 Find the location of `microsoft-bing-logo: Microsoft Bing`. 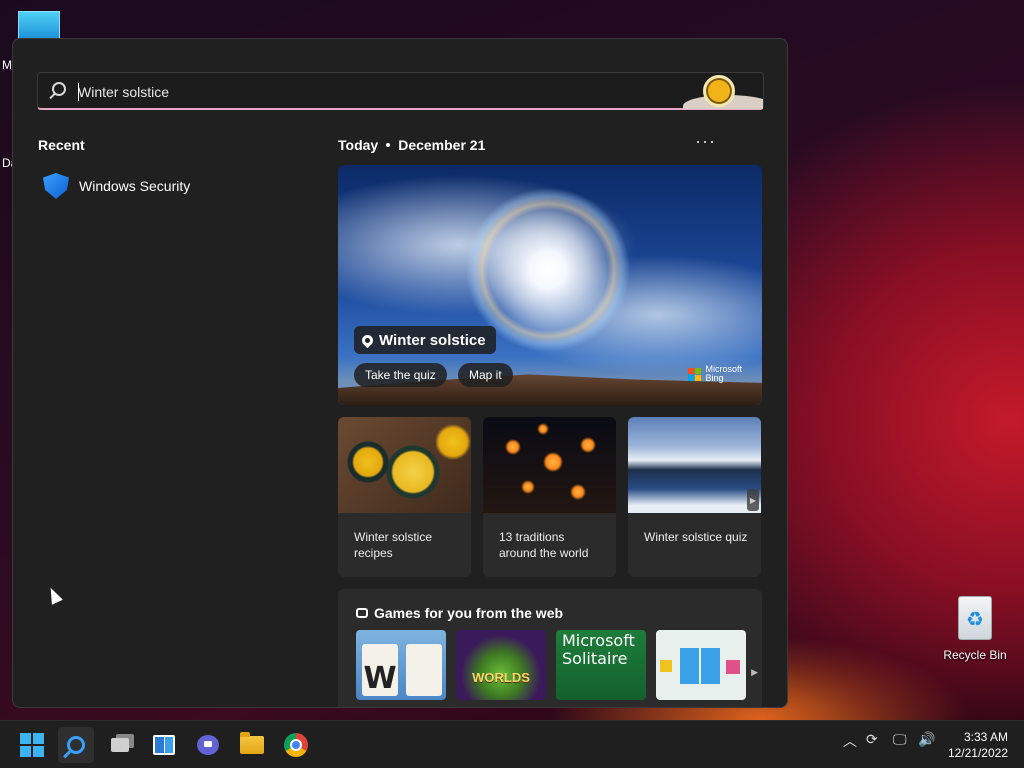

microsoft-bing-logo: Microsoft Bing is located at coordinates (715, 374).